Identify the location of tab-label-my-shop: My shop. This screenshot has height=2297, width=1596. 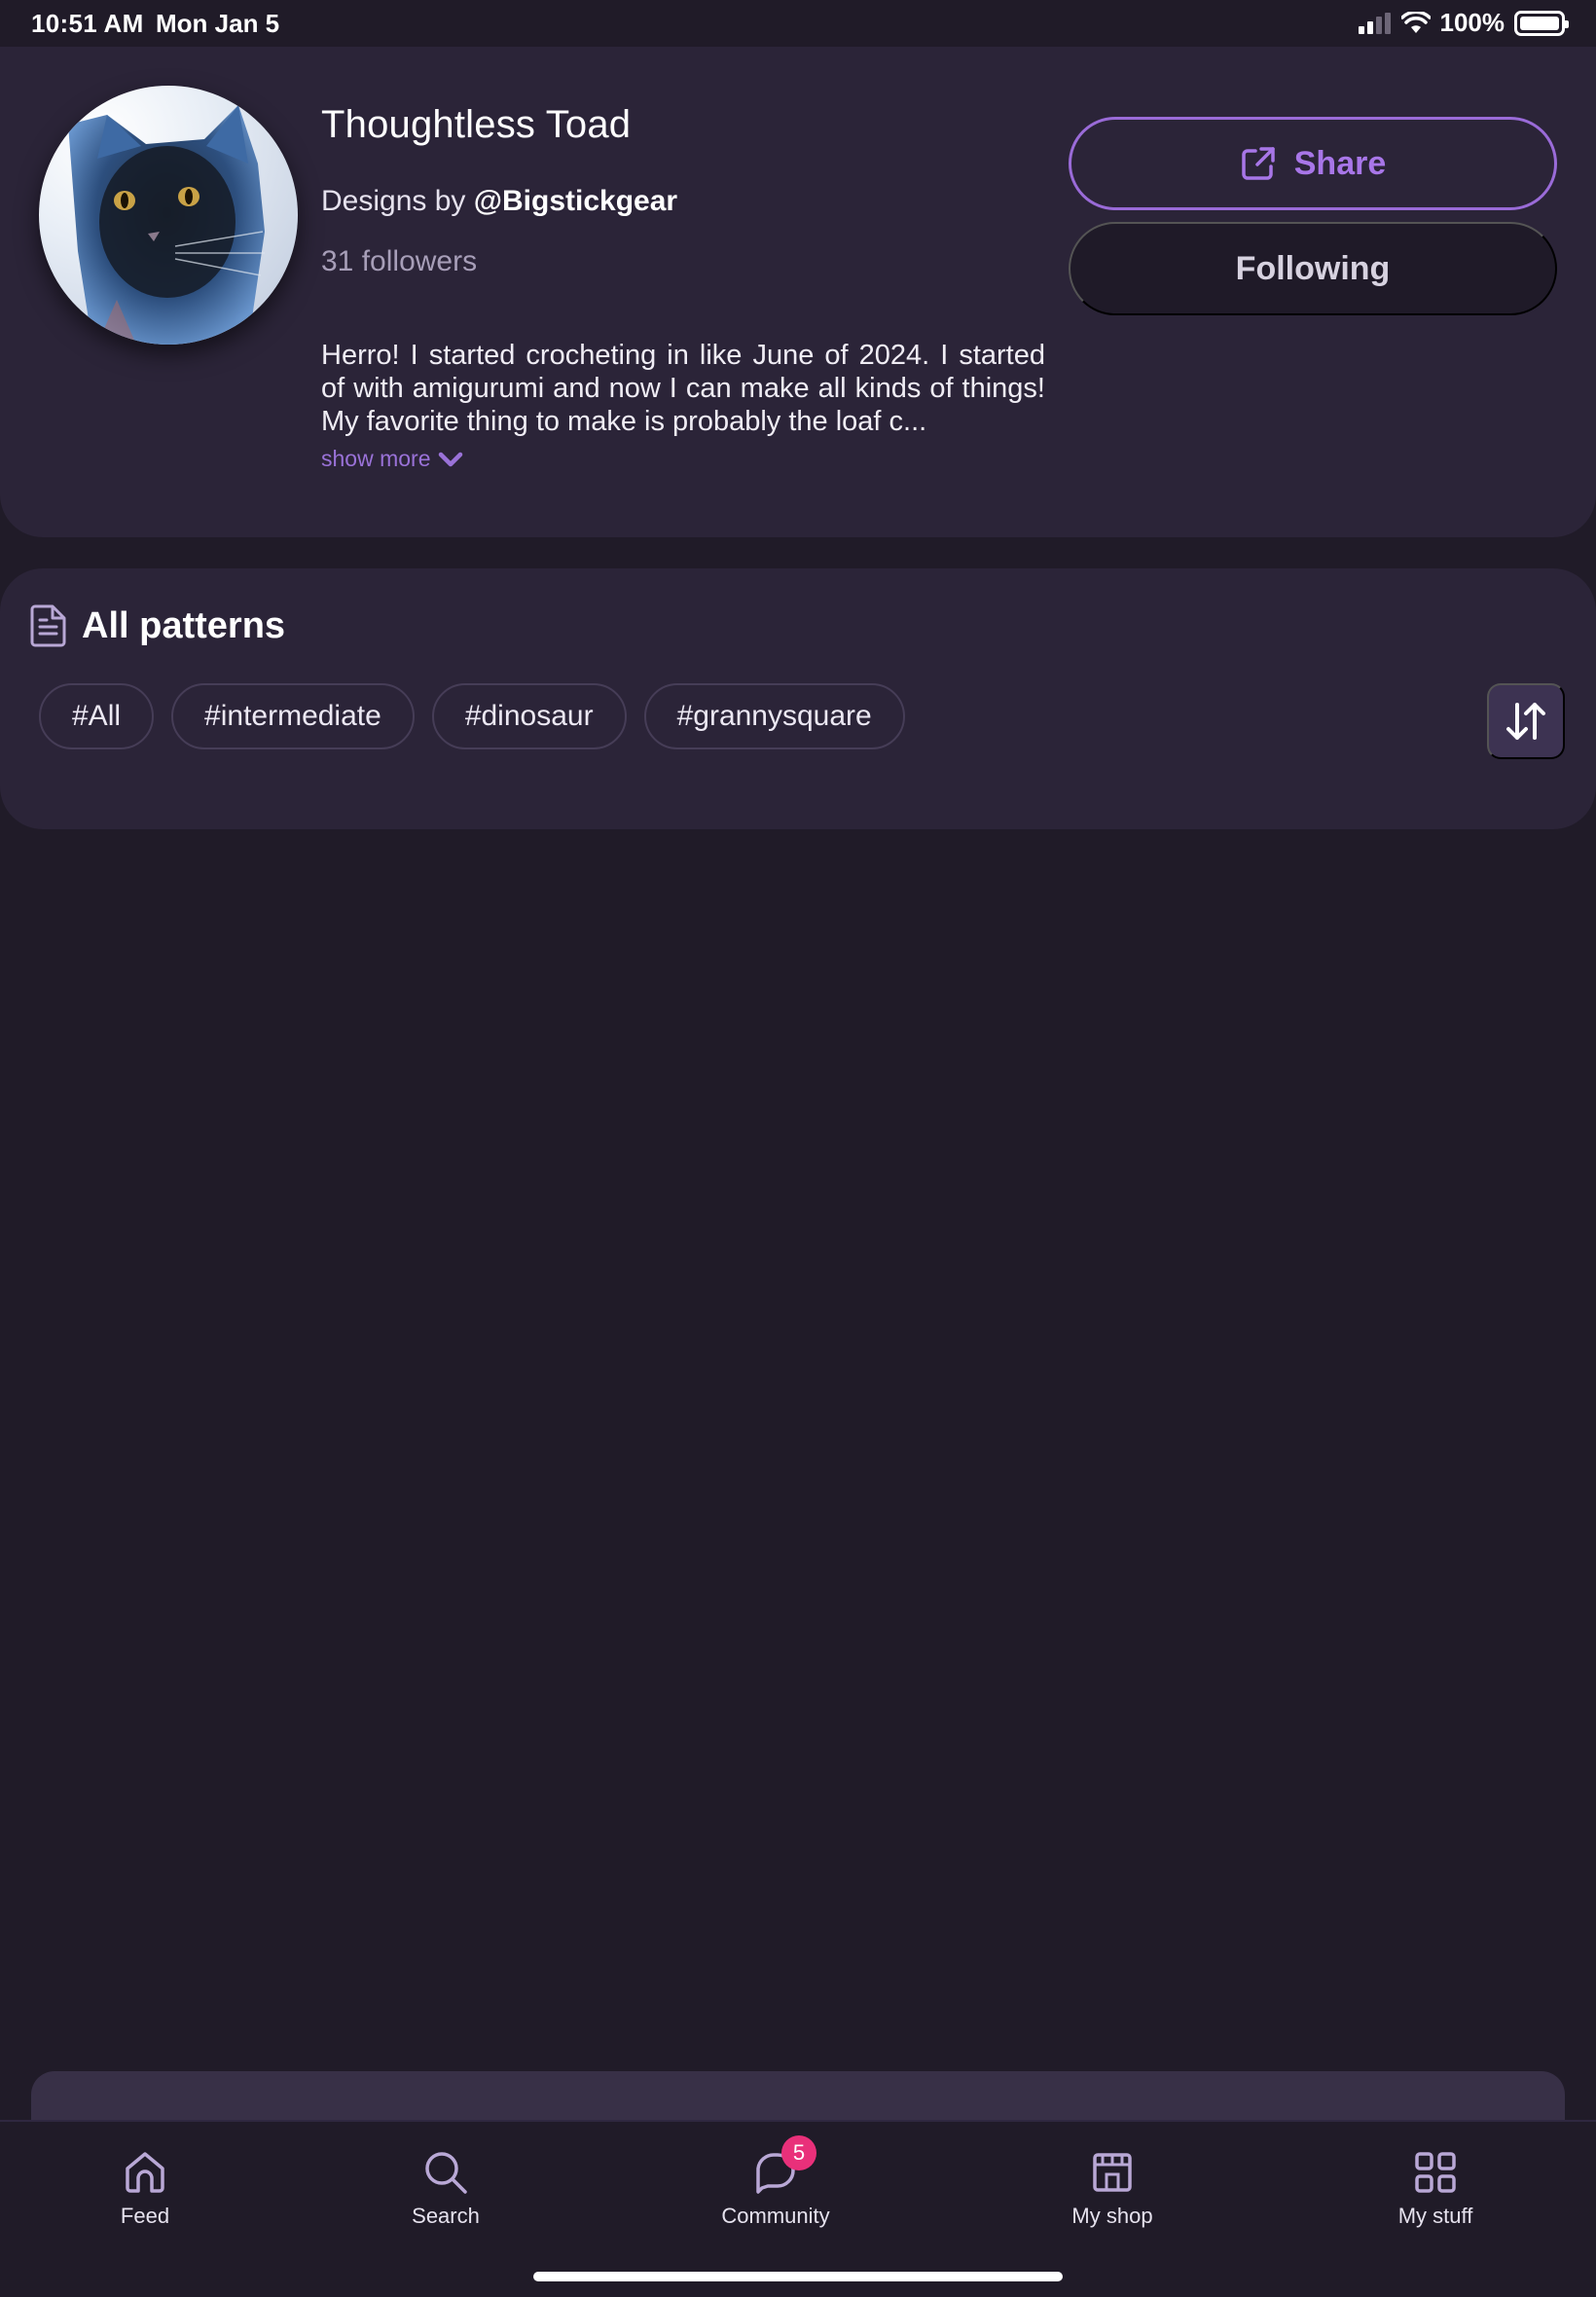
(1112, 2216).